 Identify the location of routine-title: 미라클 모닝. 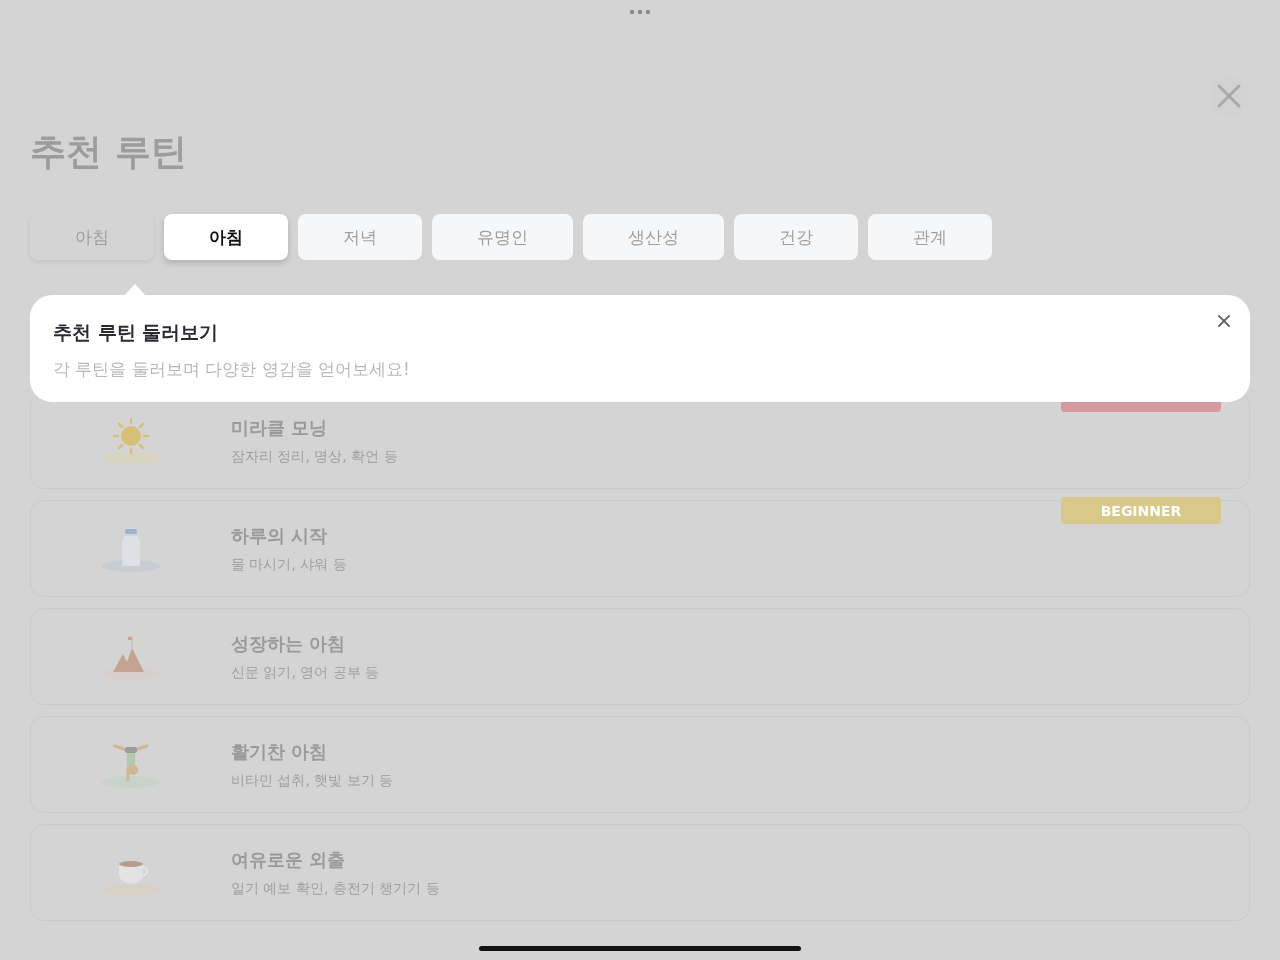
(280, 427).